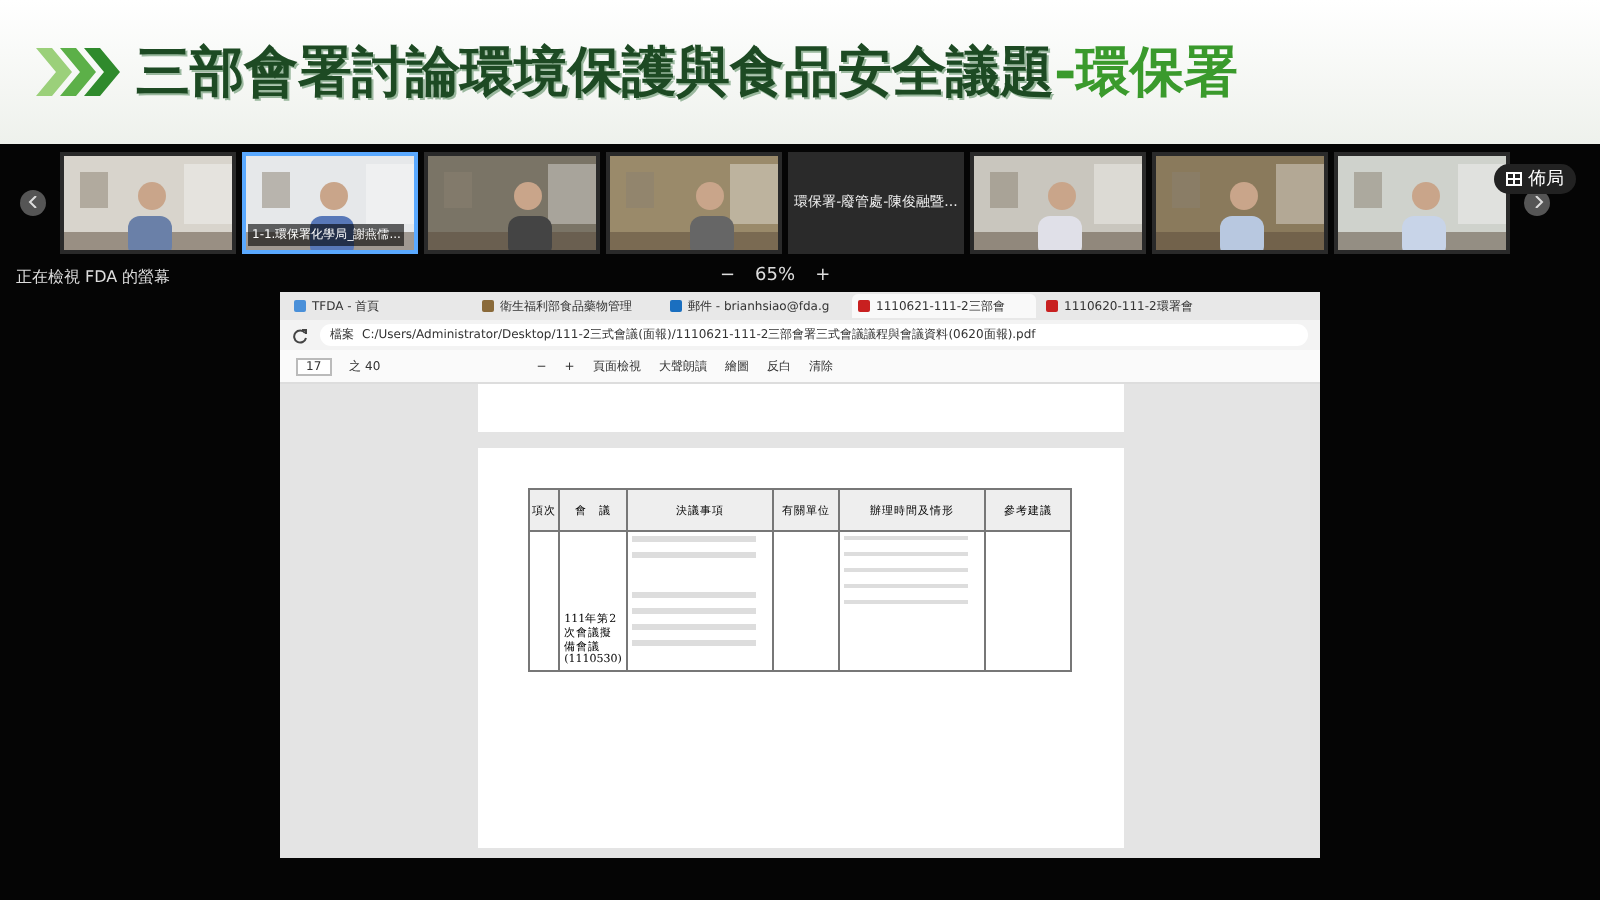  I want to click on zoom-in-button: +, so click(823, 276).